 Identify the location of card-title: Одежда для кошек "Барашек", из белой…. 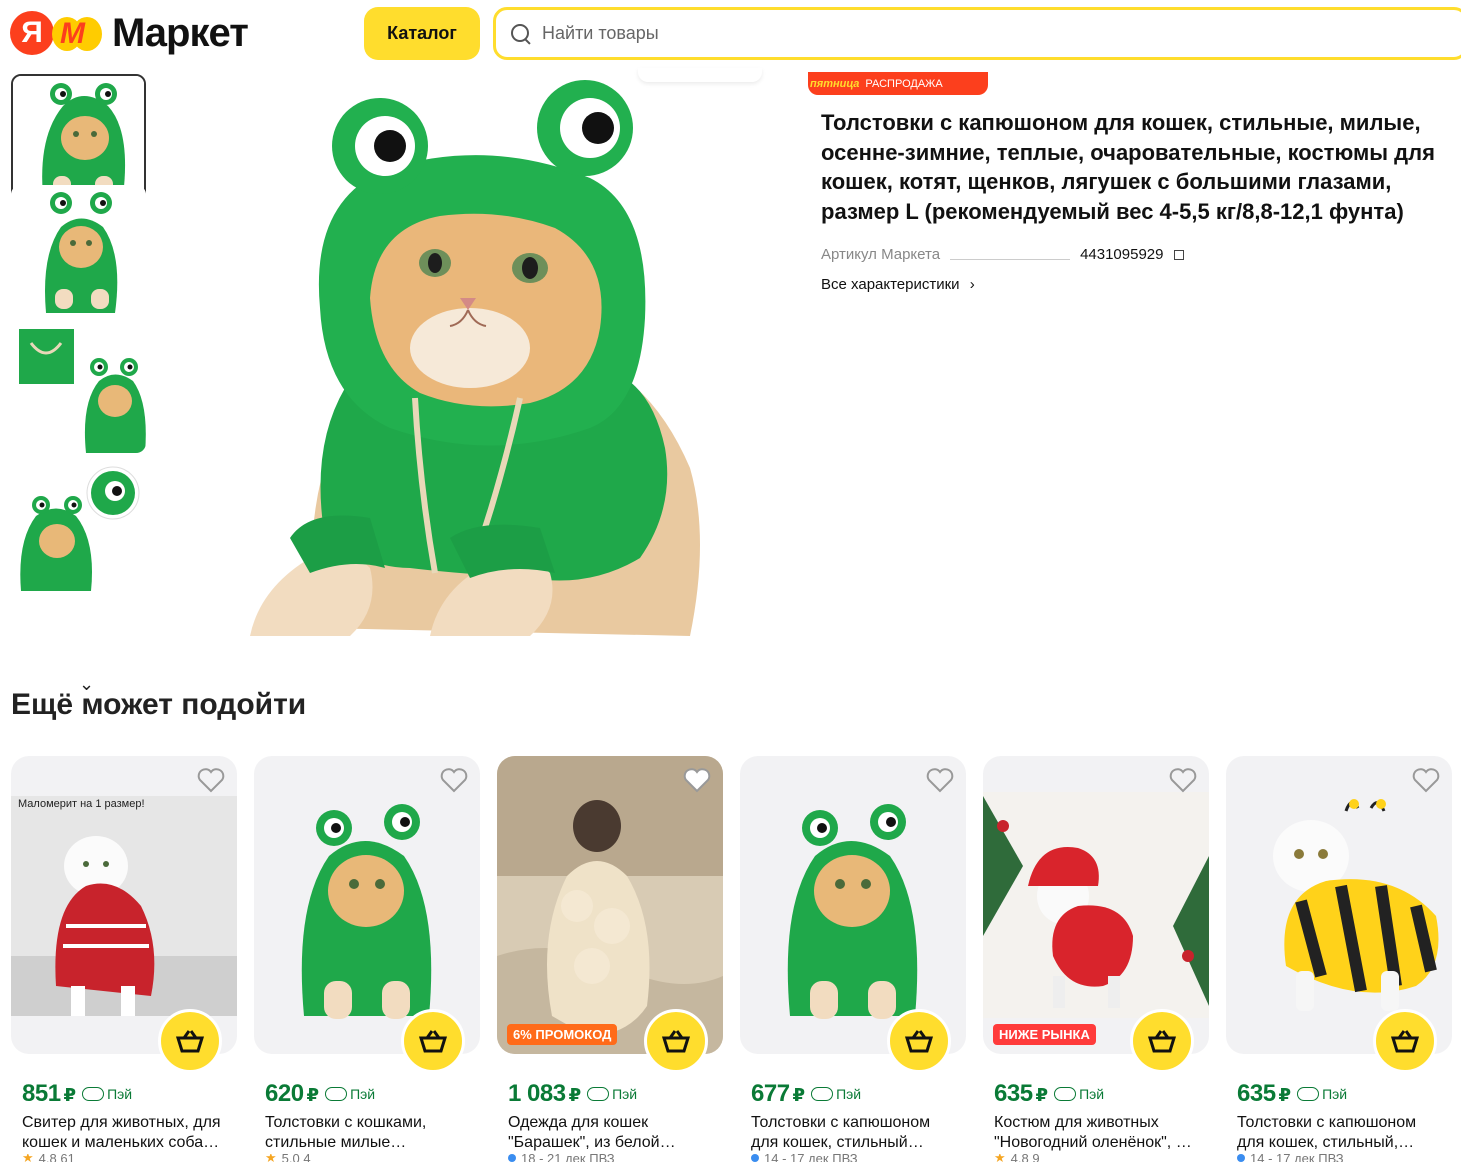
(613, 1133).